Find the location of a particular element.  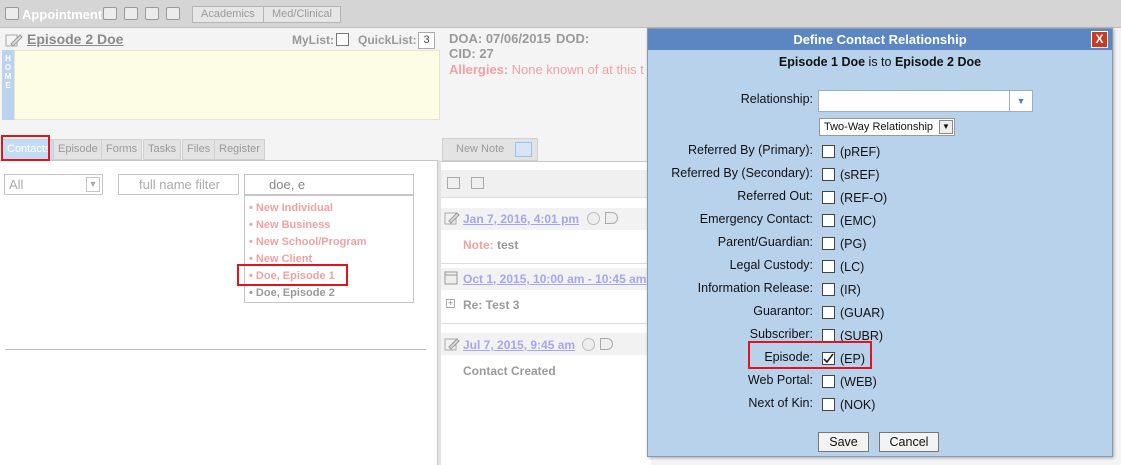

allergies-row: Allergies: None known of at this t is located at coordinates (546, 69).